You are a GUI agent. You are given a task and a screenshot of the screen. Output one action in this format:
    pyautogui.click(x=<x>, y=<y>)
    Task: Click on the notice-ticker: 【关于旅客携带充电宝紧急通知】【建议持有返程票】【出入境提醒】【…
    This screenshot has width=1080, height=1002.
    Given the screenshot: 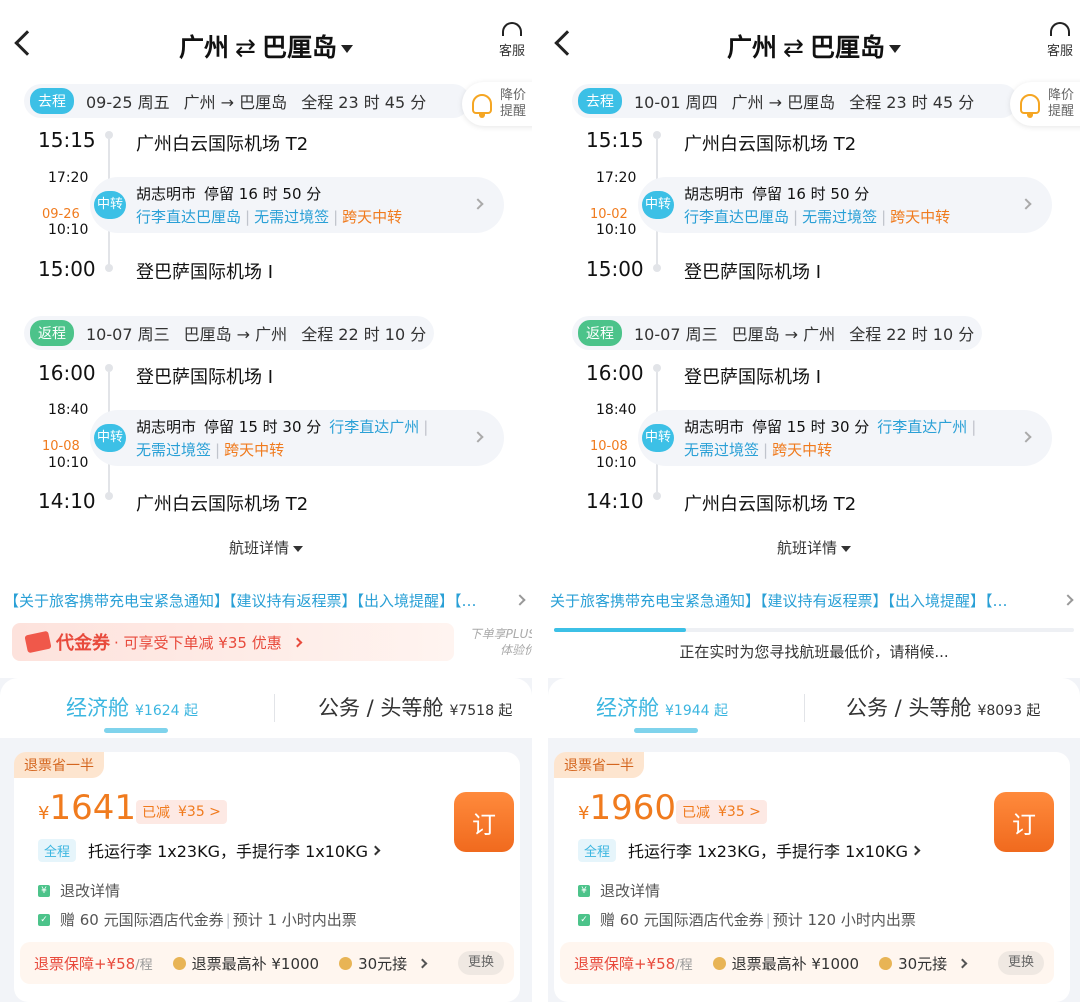 What is the action you would take?
    pyautogui.click(x=266, y=600)
    